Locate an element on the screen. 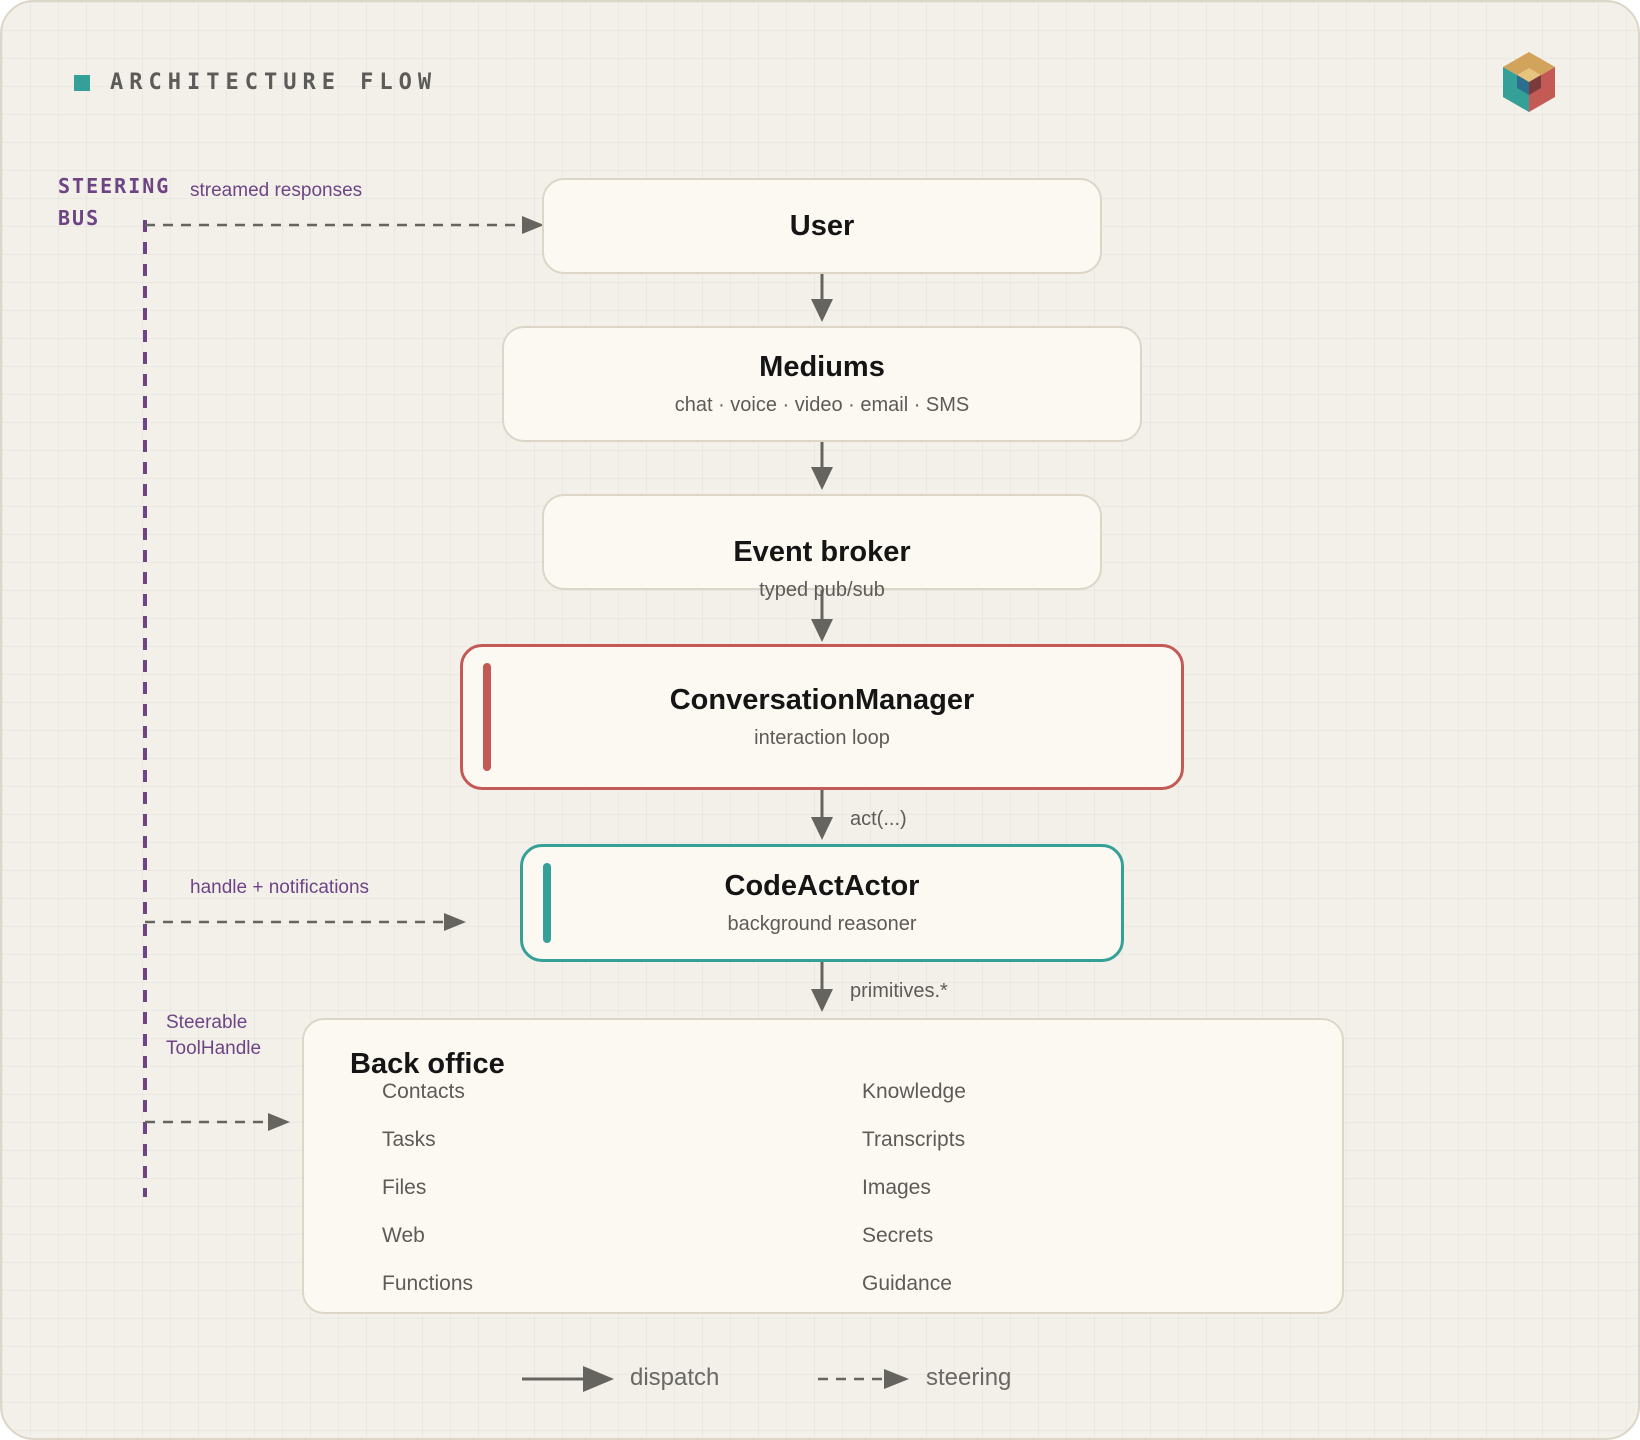 This screenshot has height=1440, width=1640. node-conversation-manager-subtitle: interaction loop is located at coordinates (822, 738).